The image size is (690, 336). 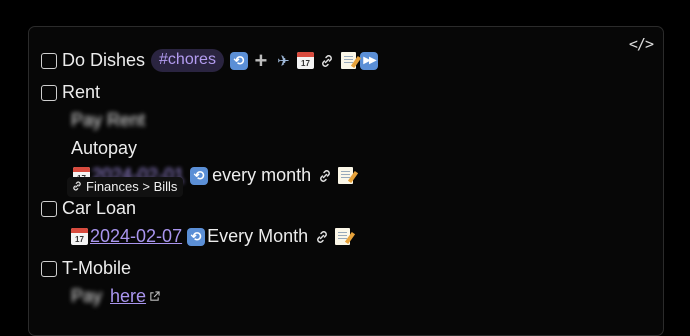 I want to click on task-title: Car Loan, so click(x=99, y=208).